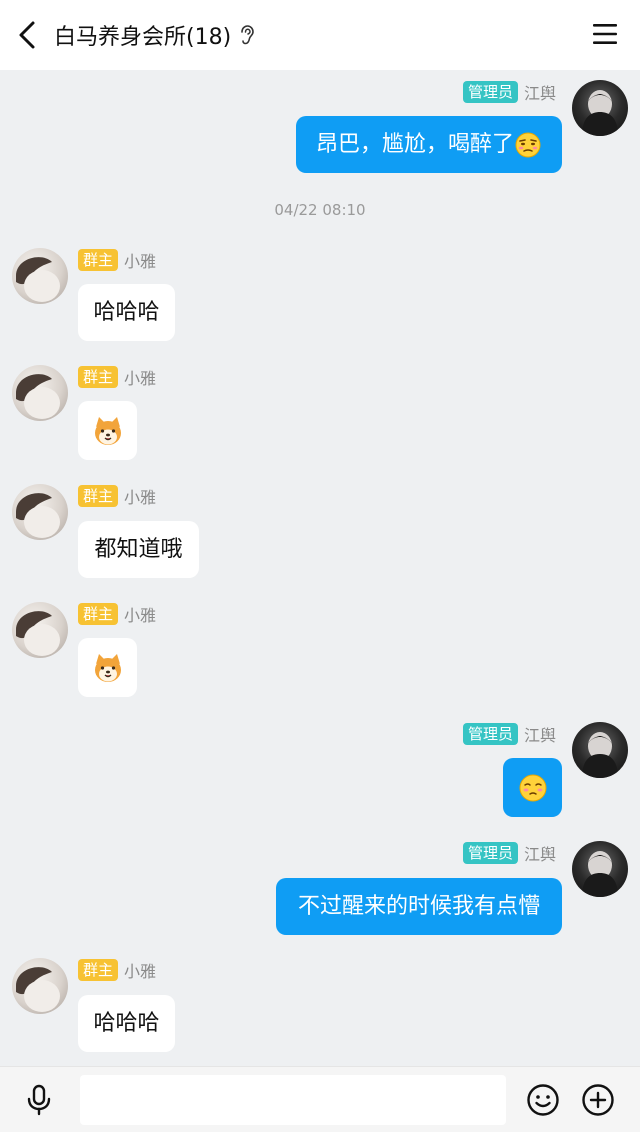 The image size is (640, 1132). I want to click on smiley-face-icon, so click(543, 1100).